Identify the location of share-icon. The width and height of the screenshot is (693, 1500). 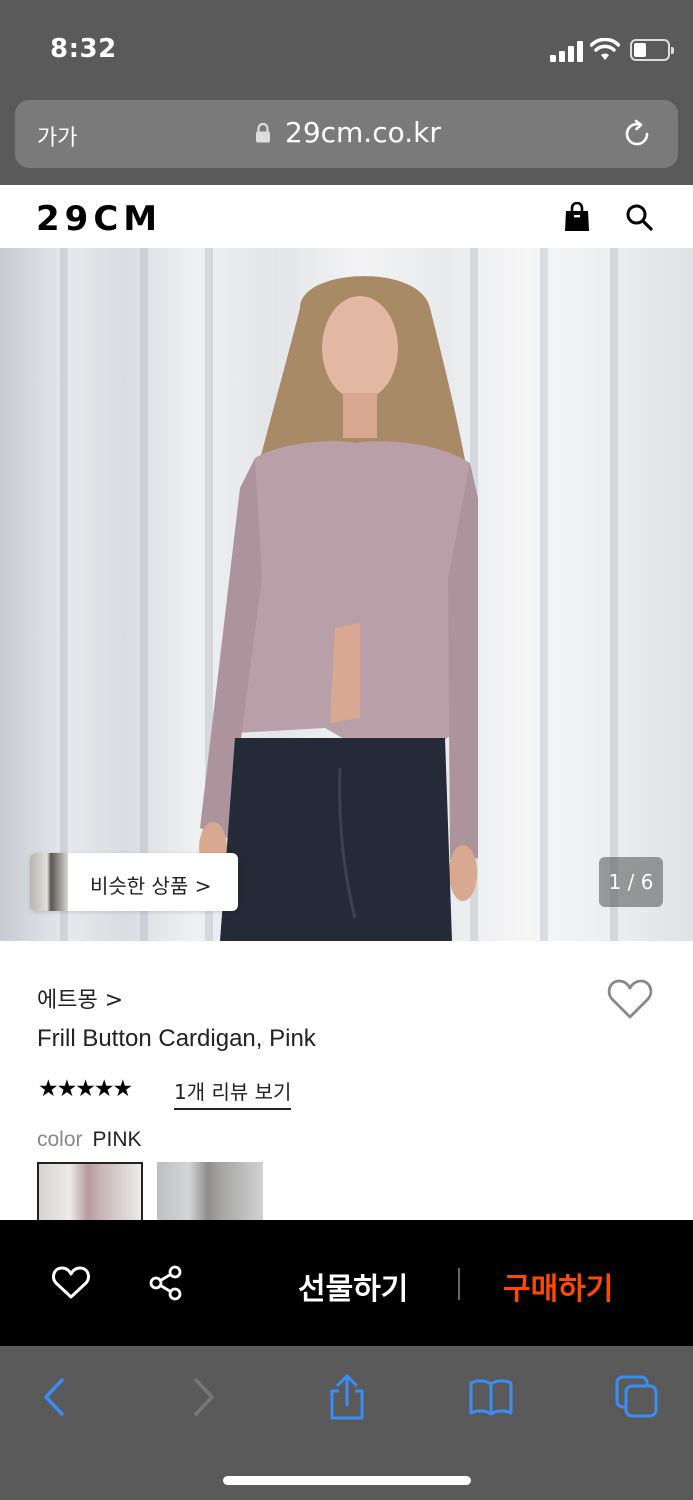
(166, 1283).